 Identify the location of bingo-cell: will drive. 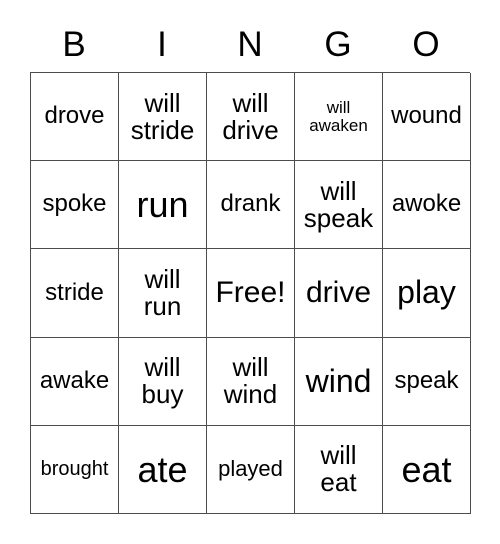
(251, 117).